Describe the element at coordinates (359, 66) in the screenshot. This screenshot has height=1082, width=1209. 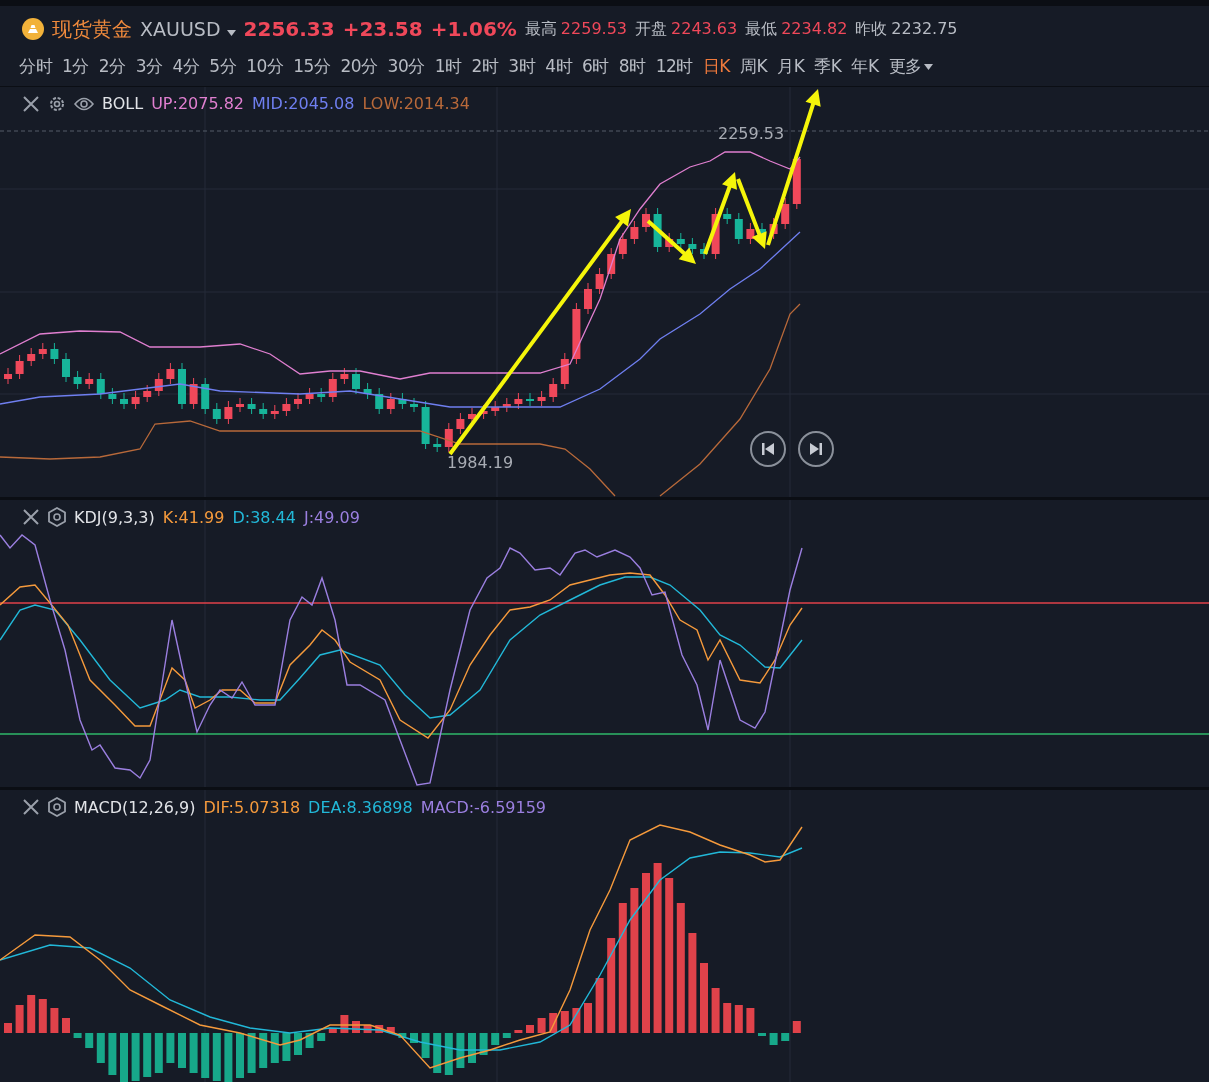
I see `timeframe-tab: 20分` at that location.